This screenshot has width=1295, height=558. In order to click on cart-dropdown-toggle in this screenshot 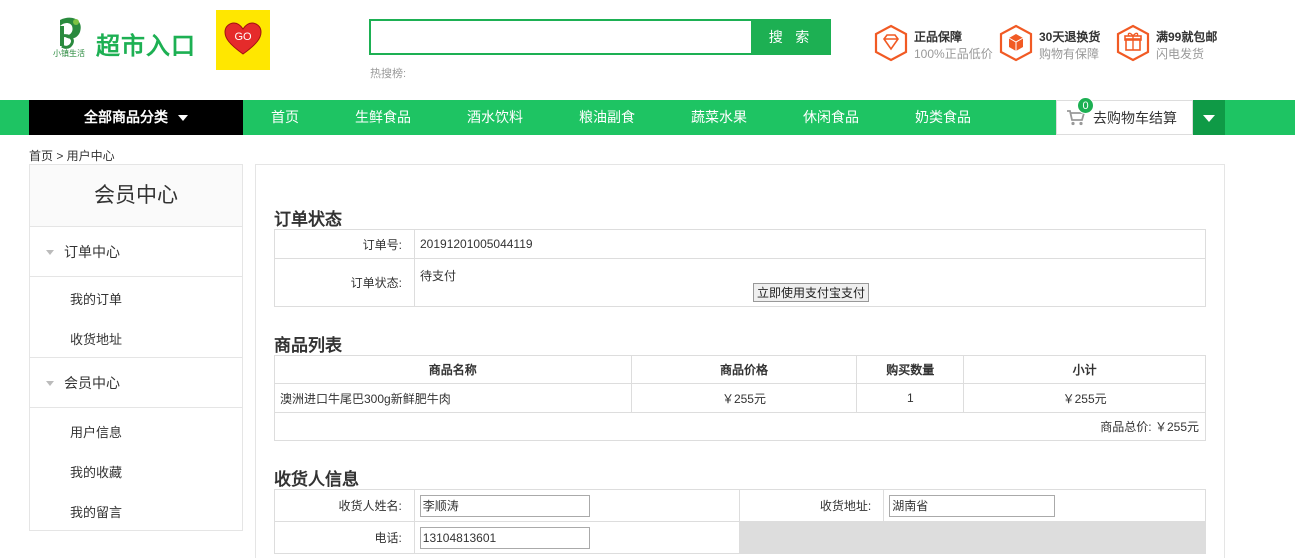, I will do `click(1209, 117)`.